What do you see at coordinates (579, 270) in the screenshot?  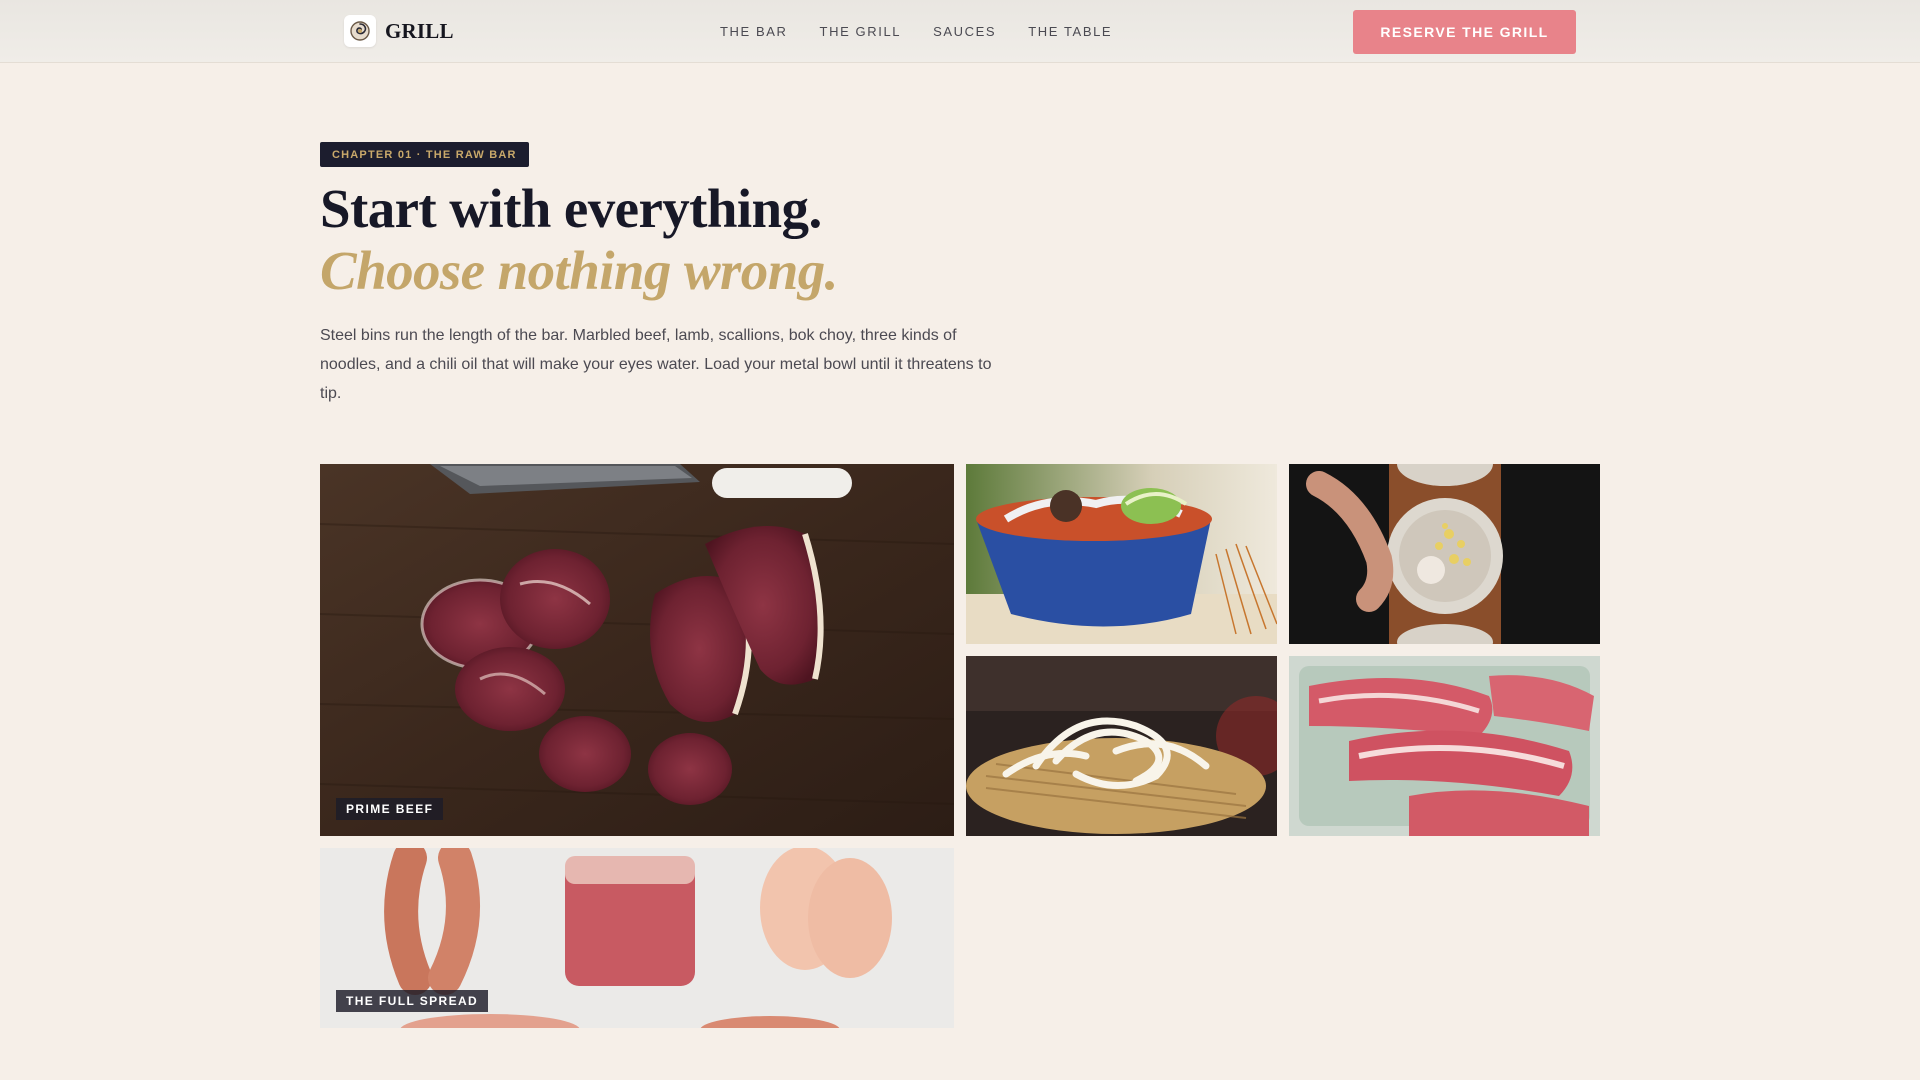 I see `page-subheadline: Choose nothing wrong.` at bounding box center [579, 270].